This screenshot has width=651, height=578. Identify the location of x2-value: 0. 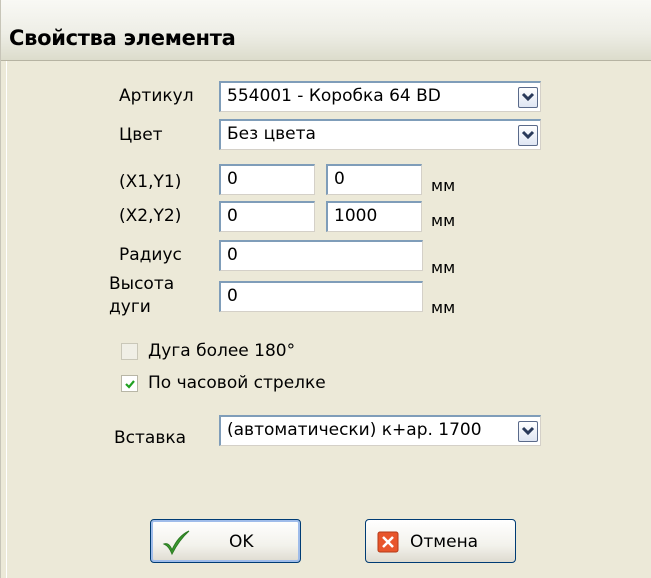
(232, 216).